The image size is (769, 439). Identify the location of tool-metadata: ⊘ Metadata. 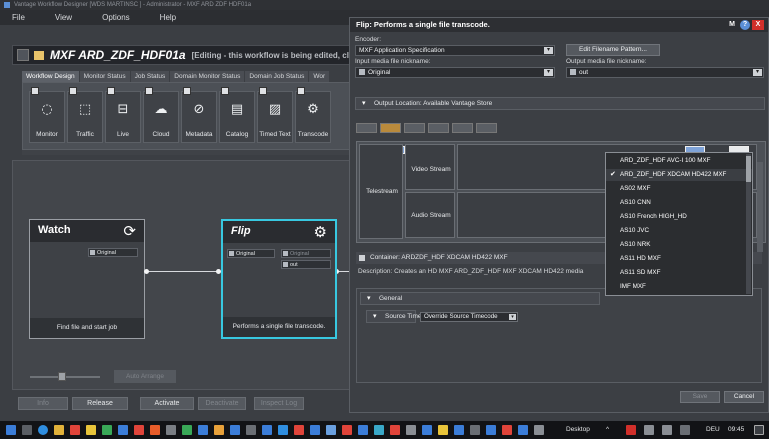
(199, 115).